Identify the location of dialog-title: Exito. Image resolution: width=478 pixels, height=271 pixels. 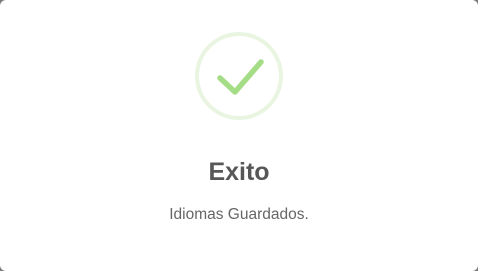
(239, 172).